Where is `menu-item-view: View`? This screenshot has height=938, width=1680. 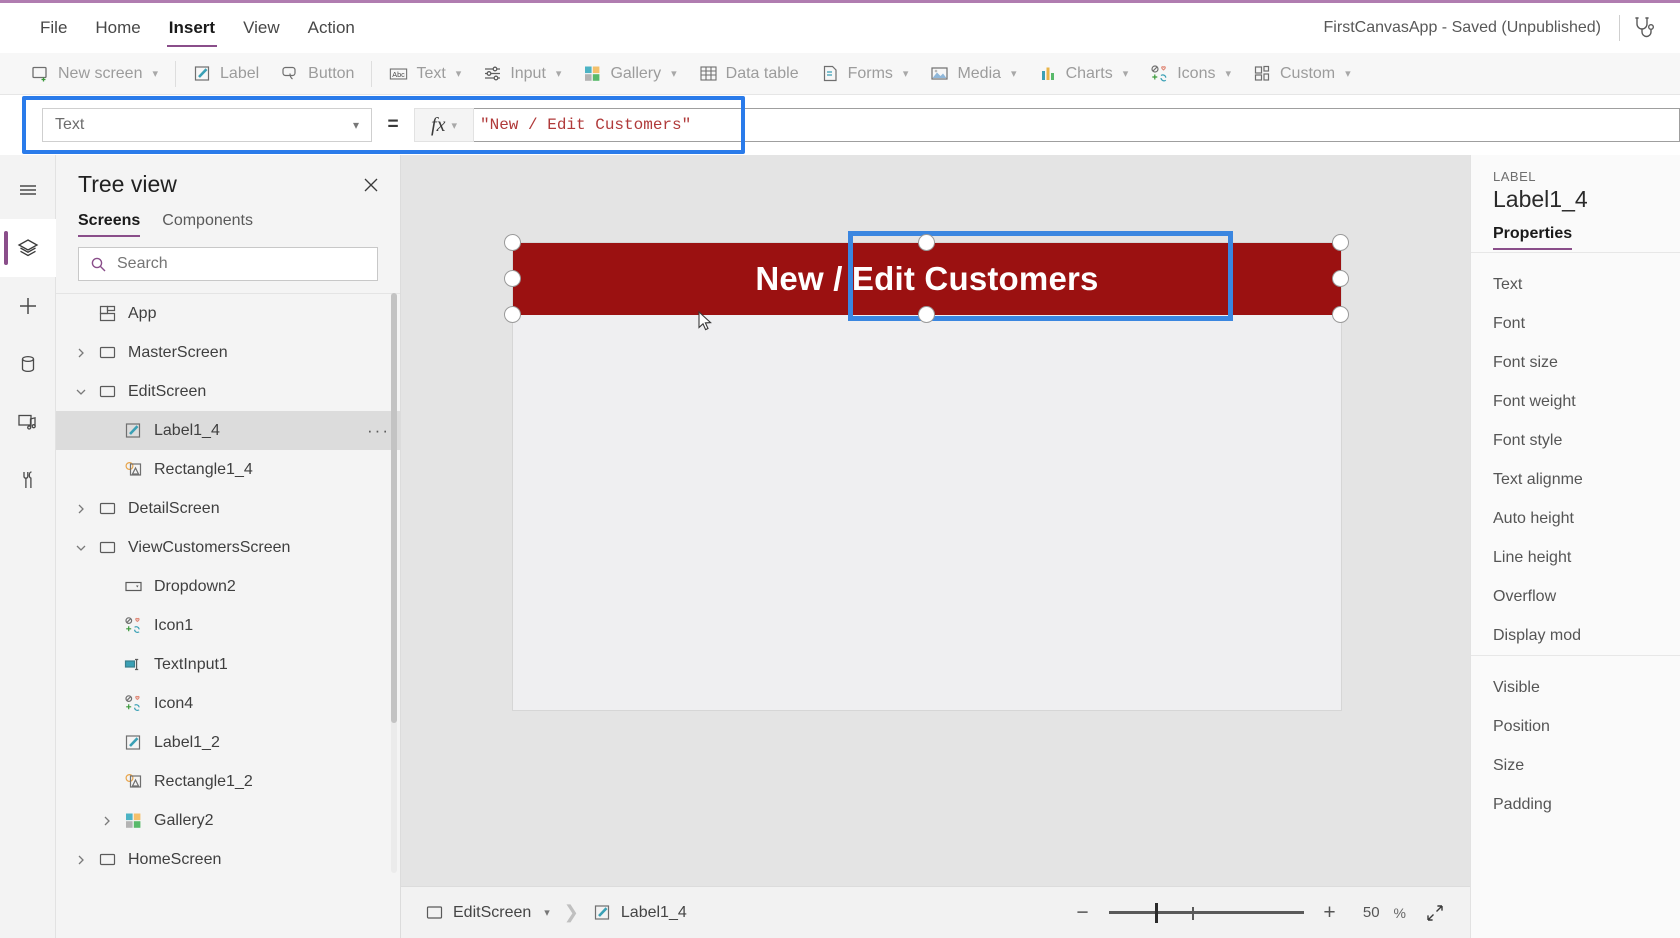 menu-item-view: View is located at coordinates (261, 28).